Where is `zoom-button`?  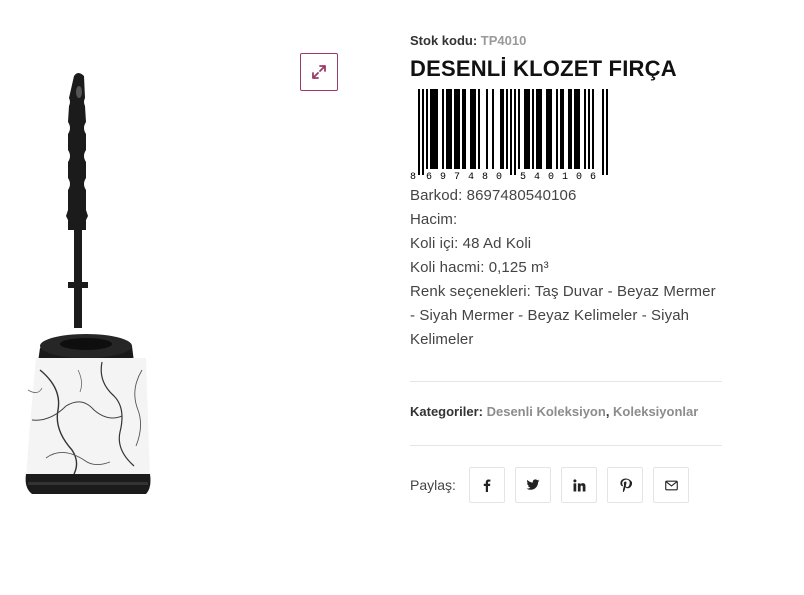 zoom-button is located at coordinates (319, 72).